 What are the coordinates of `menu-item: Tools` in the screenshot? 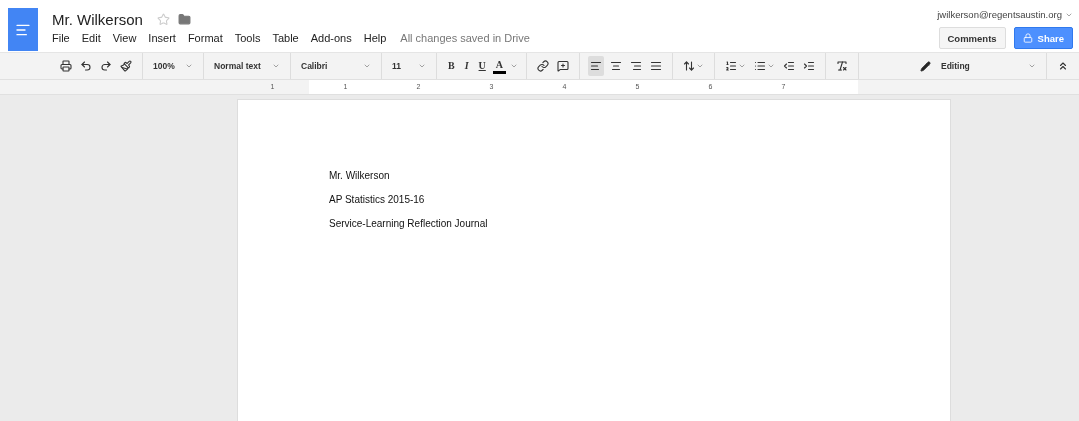 It's located at (247, 38).